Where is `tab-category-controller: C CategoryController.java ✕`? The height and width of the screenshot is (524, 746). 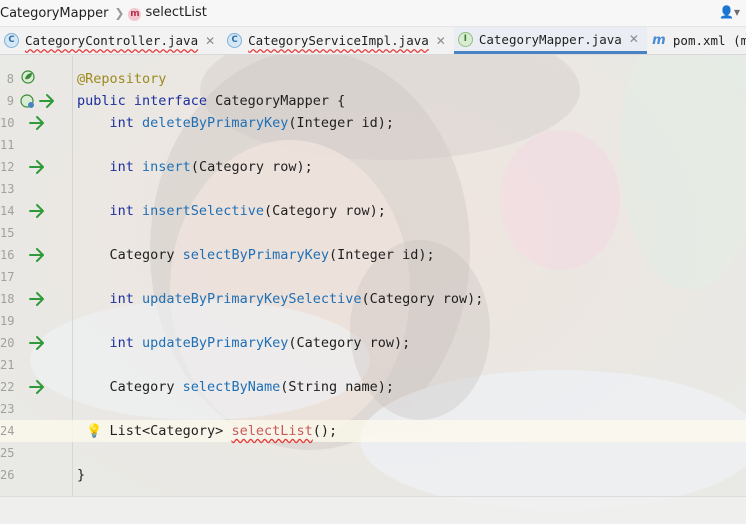 tab-category-controller: C CategoryController.java ✕ is located at coordinates (111, 40).